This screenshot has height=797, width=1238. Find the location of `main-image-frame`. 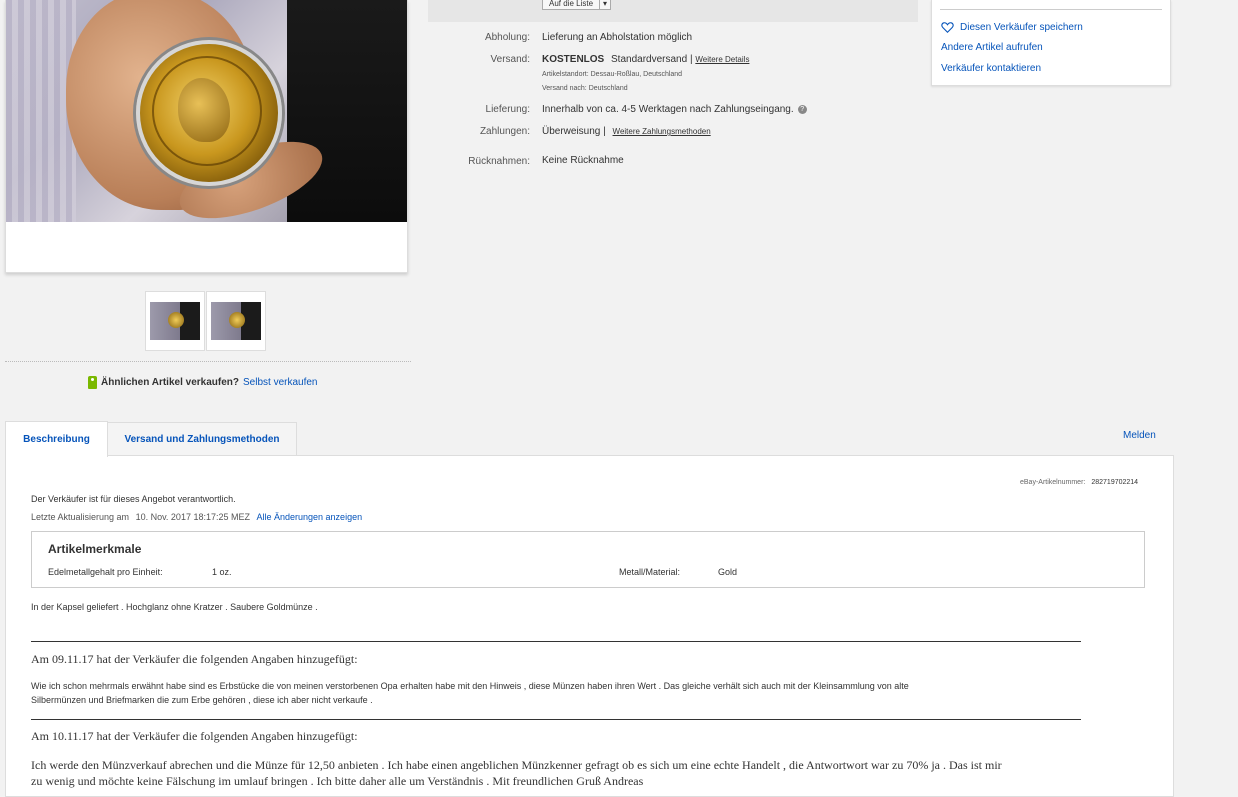

main-image-frame is located at coordinates (206, 136).